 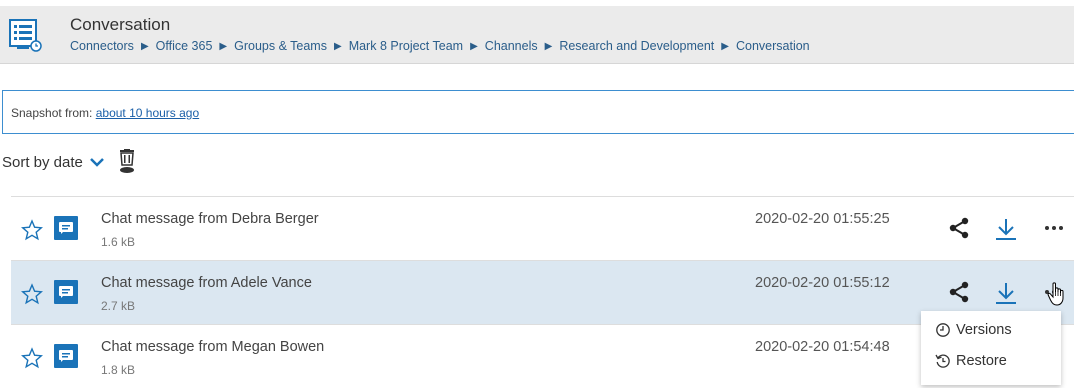 What do you see at coordinates (822, 347) in the screenshot?
I see `item-date: 2020-02-20 01:54:48` at bounding box center [822, 347].